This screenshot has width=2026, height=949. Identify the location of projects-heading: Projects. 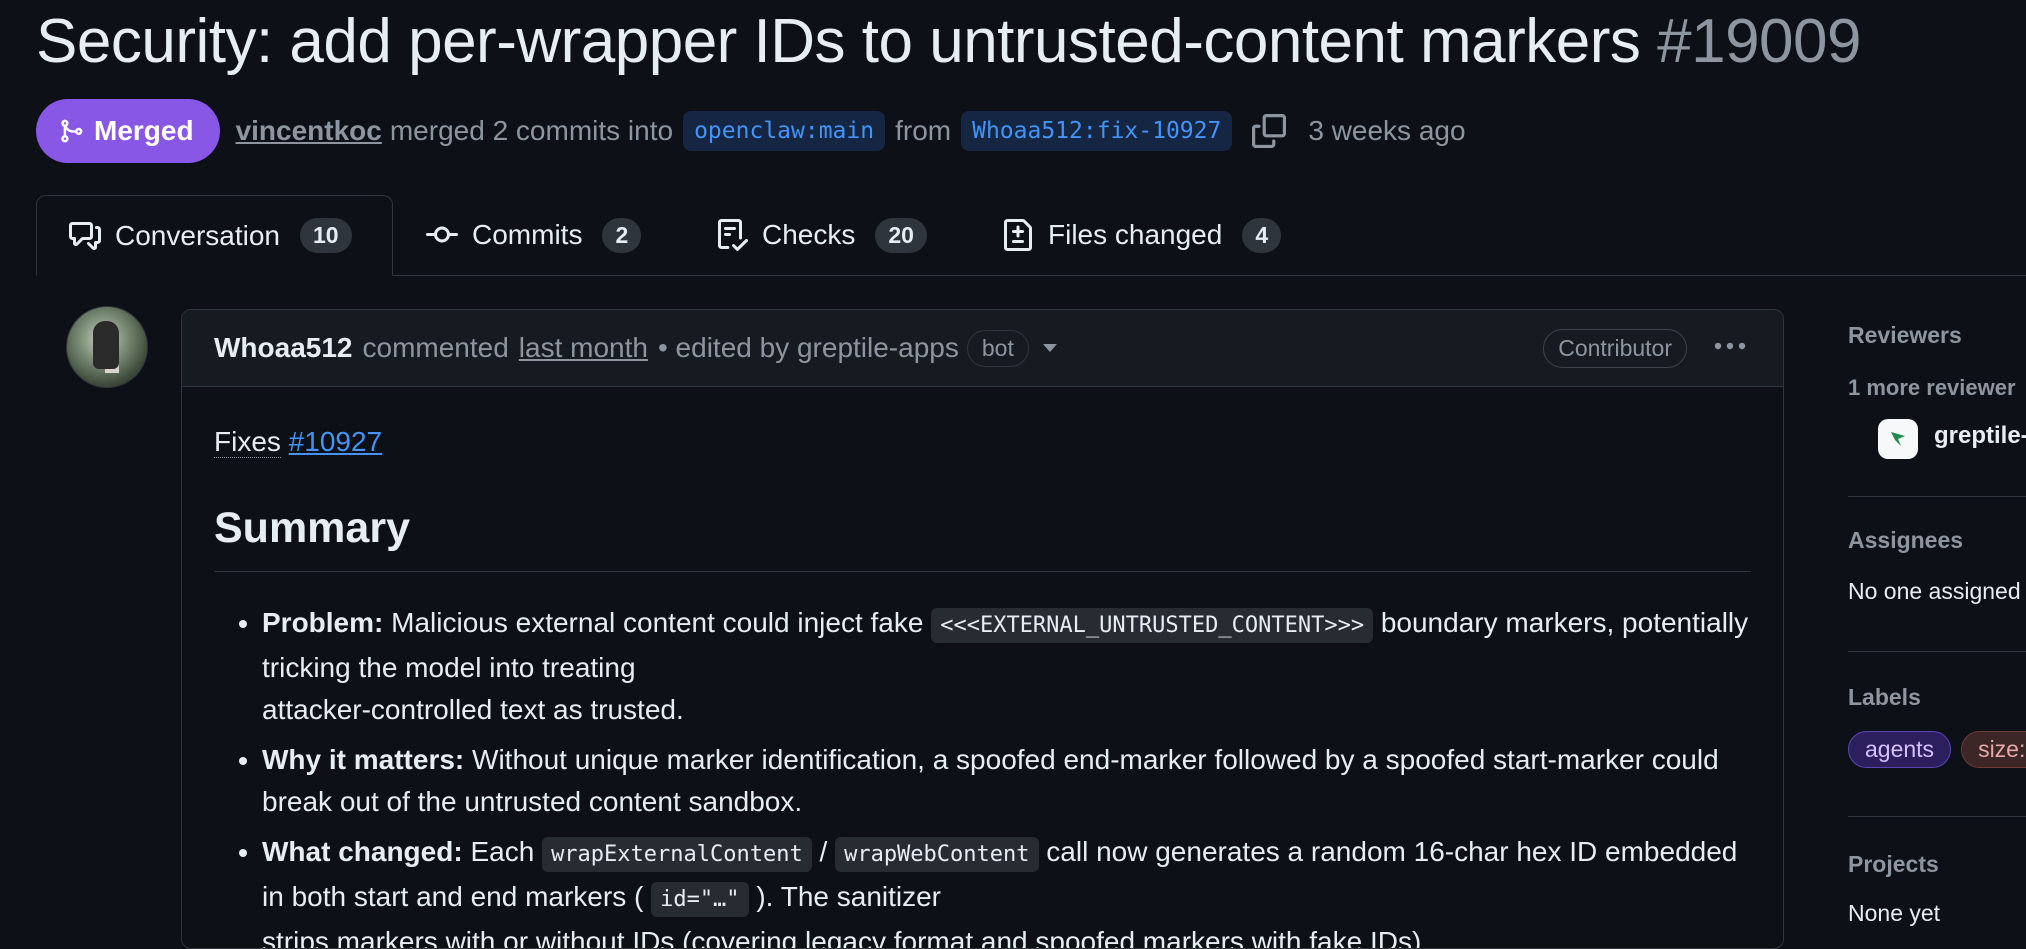
(1937, 847).